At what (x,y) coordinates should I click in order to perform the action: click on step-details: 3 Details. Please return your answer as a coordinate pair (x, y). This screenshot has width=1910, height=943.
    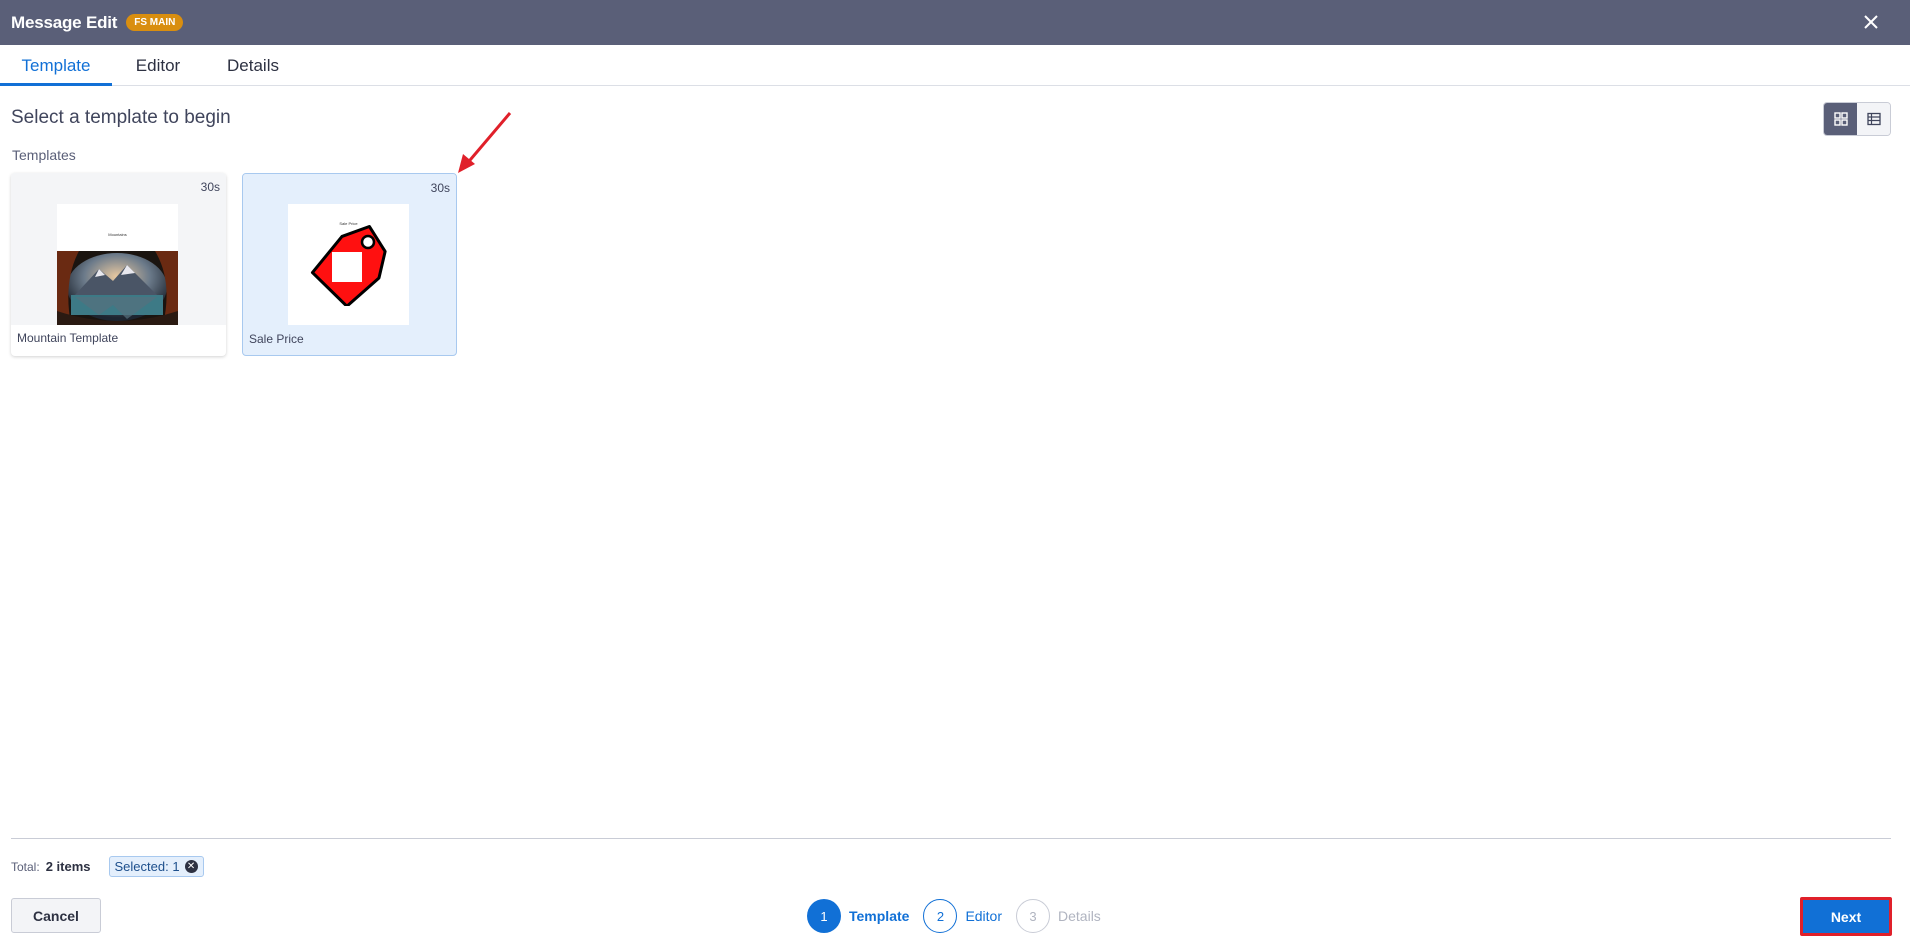
    Looking at the image, I should click on (1058, 916).